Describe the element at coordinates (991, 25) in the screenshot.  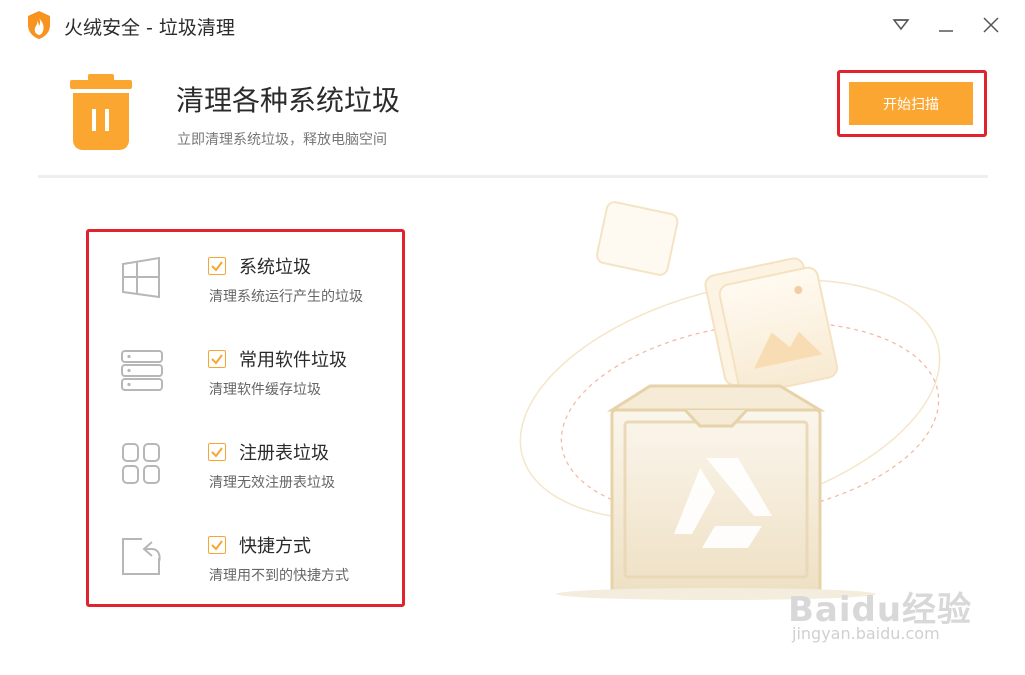
I see `close-icon` at that location.